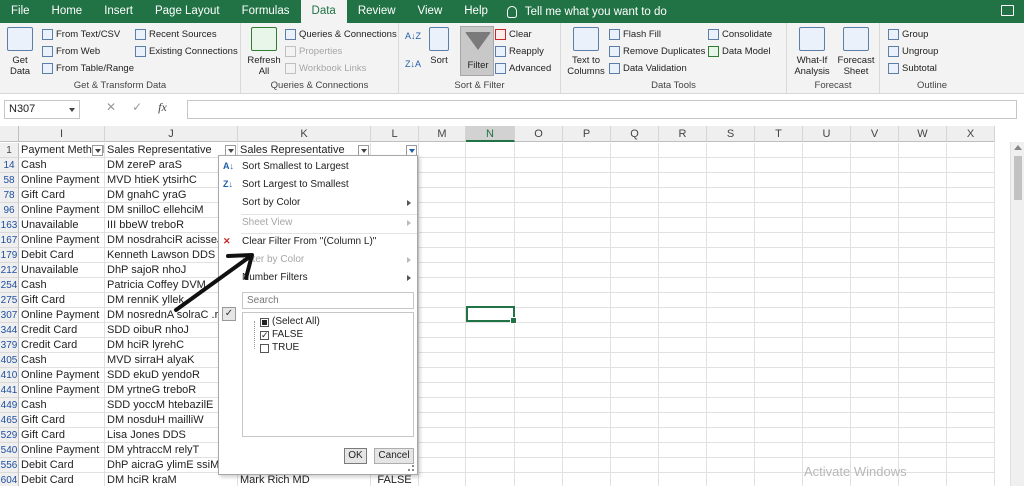 This screenshot has width=1024, height=486. I want to click on workbook-links-button: Workbook Links, so click(325, 68).